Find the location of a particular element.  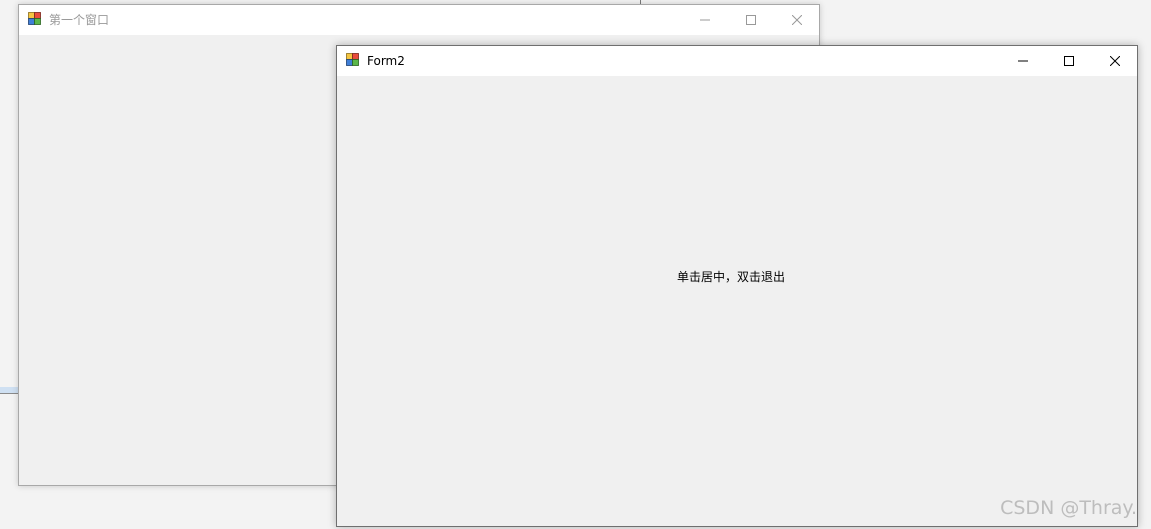

csdn-watermark: CSDN @Thray. is located at coordinates (1068, 508).